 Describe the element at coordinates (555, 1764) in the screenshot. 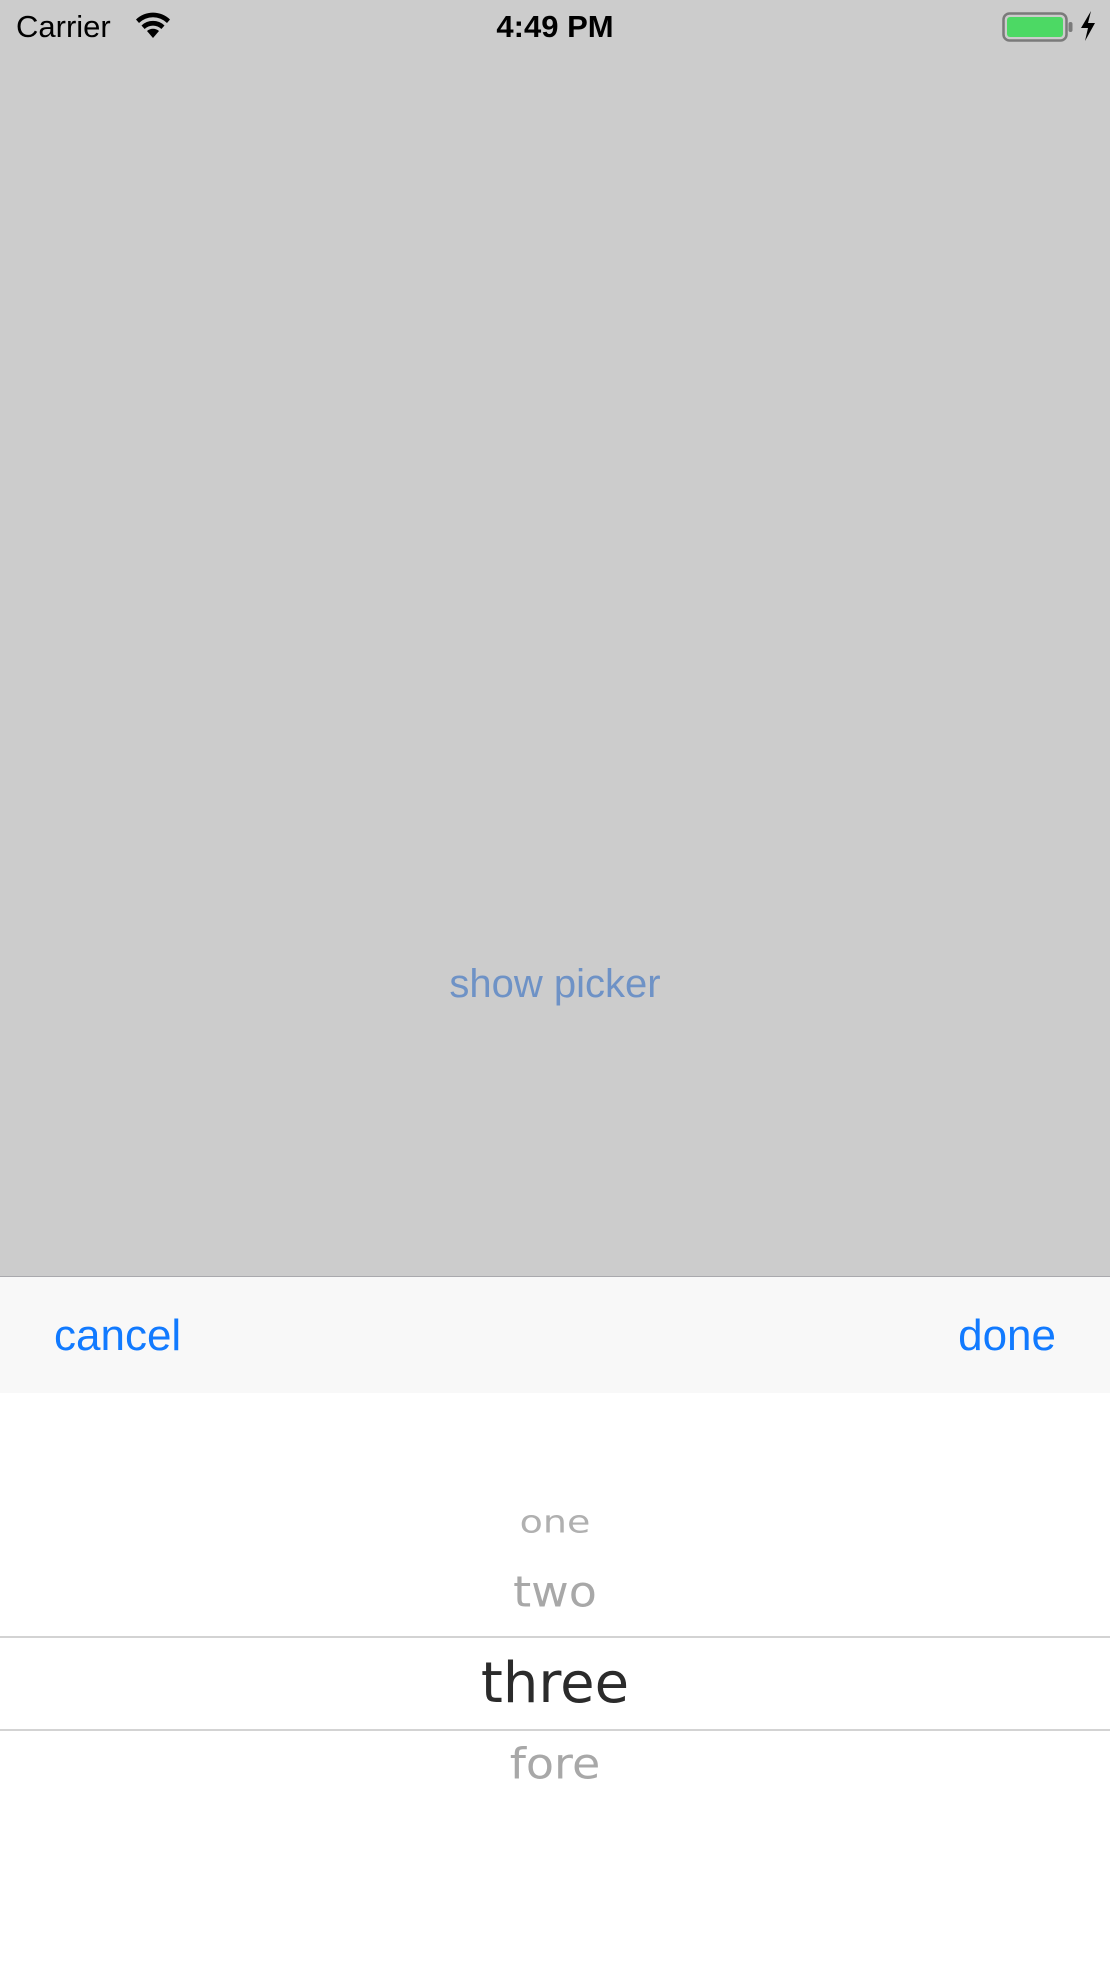

I see `picker-row: fore` at that location.